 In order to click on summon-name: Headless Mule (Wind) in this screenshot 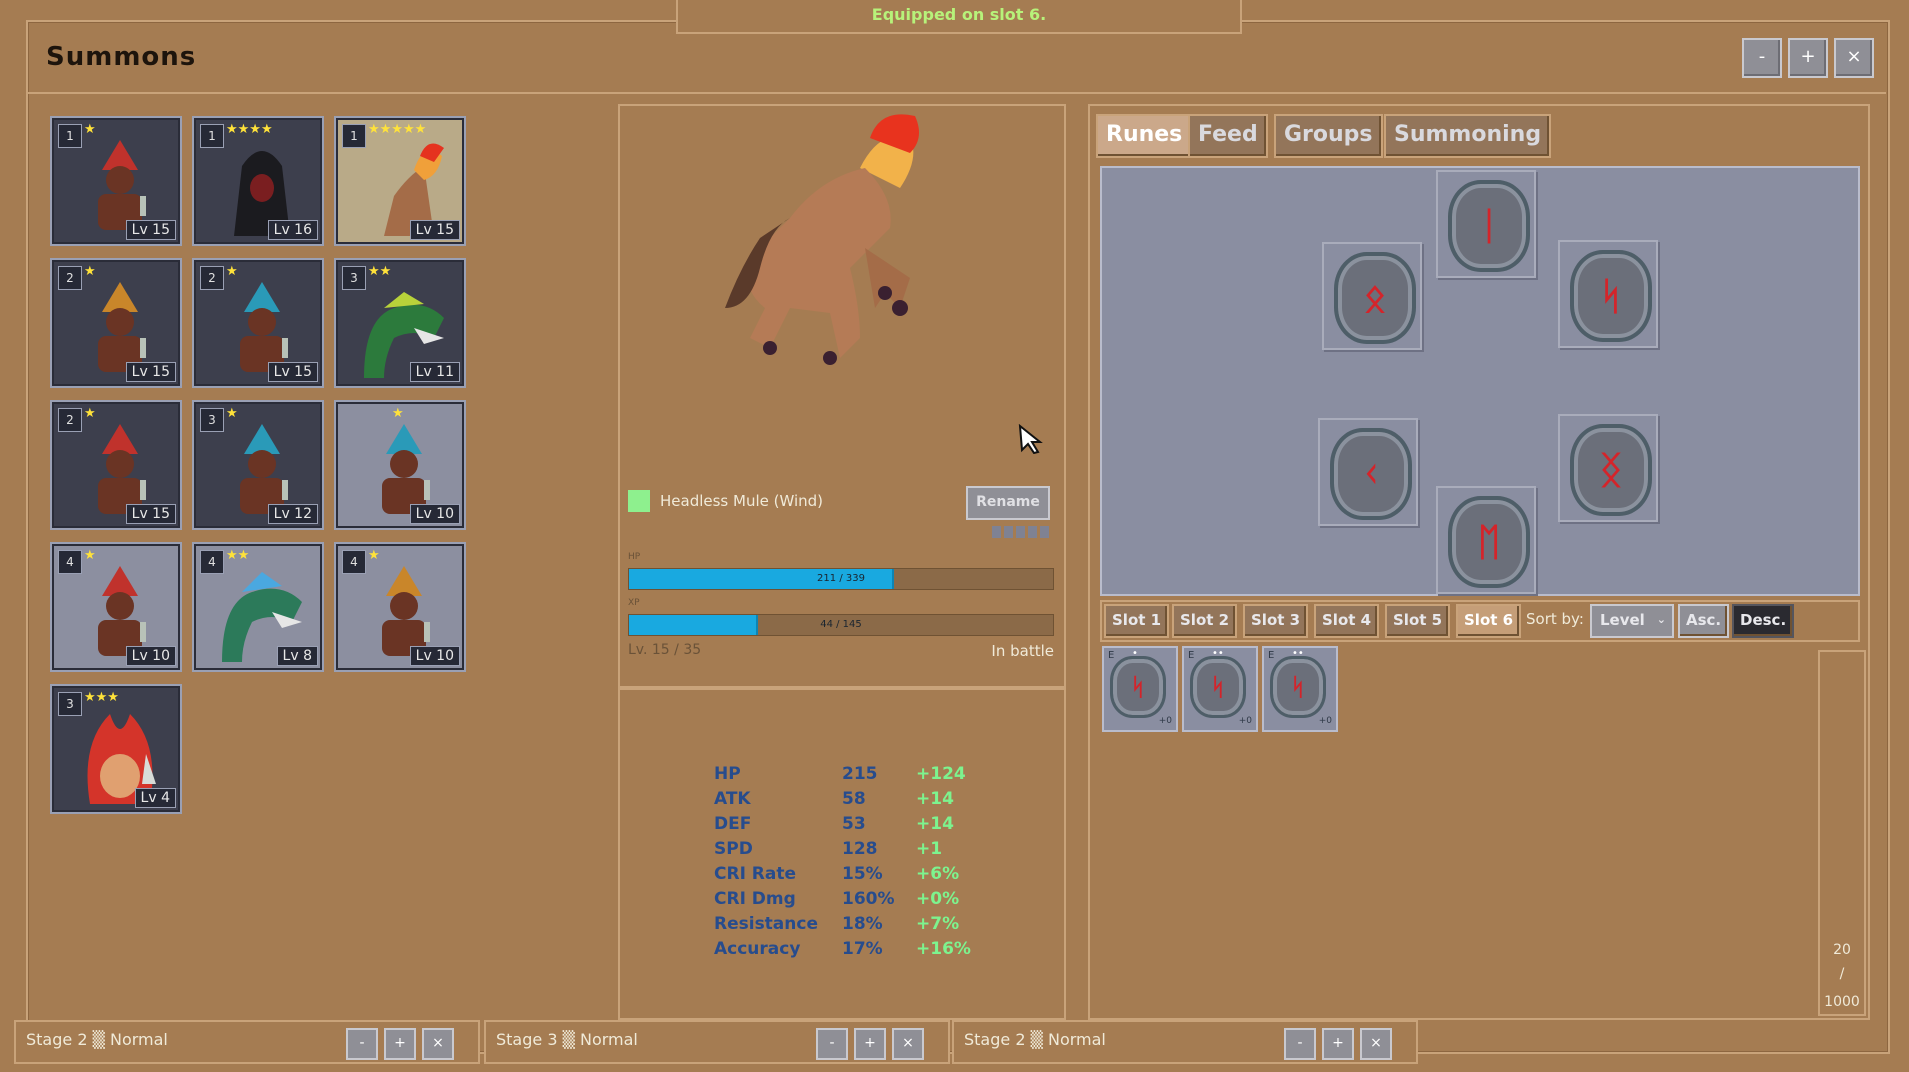, I will do `click(742, 501)`.